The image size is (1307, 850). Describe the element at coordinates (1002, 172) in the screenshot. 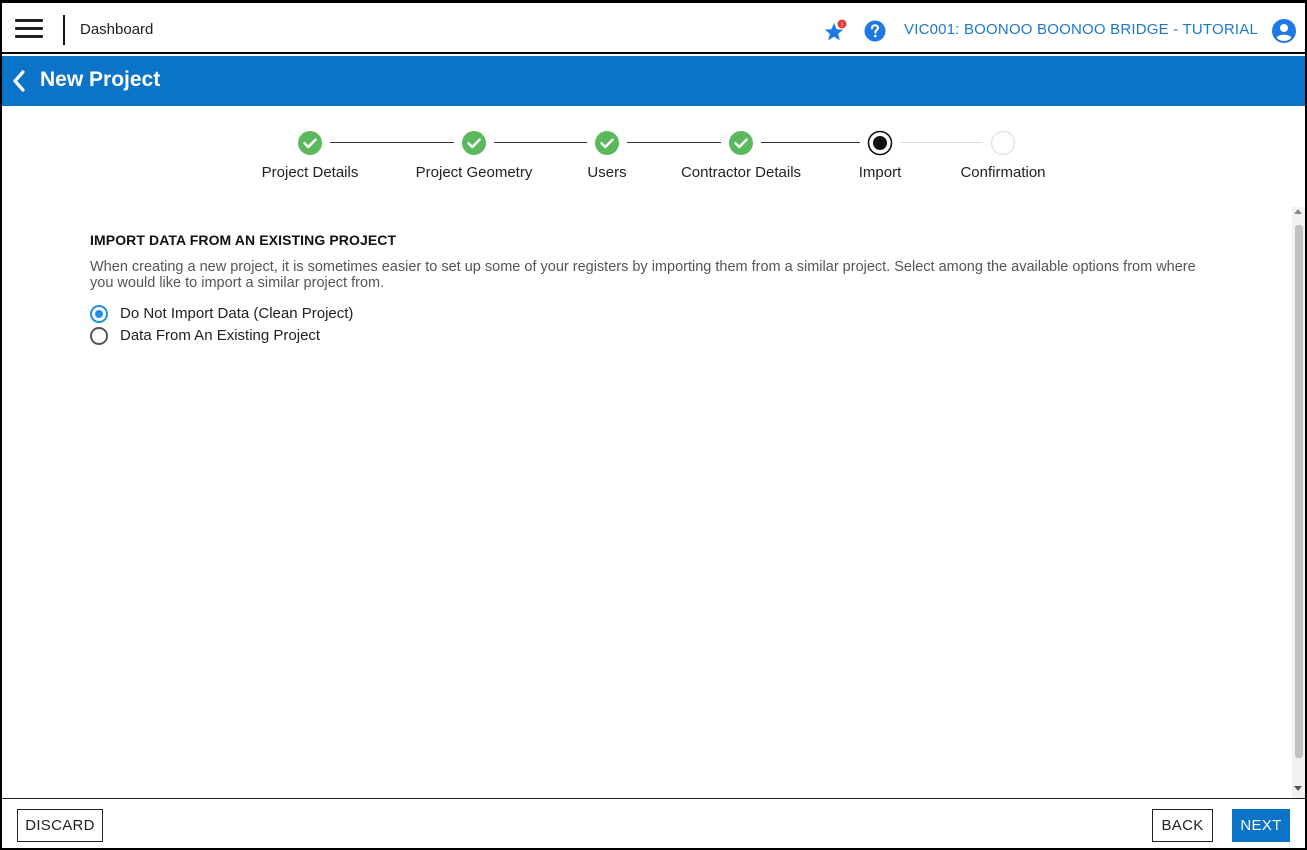

I see `step-label-confirmation: Confirmation` at that location.